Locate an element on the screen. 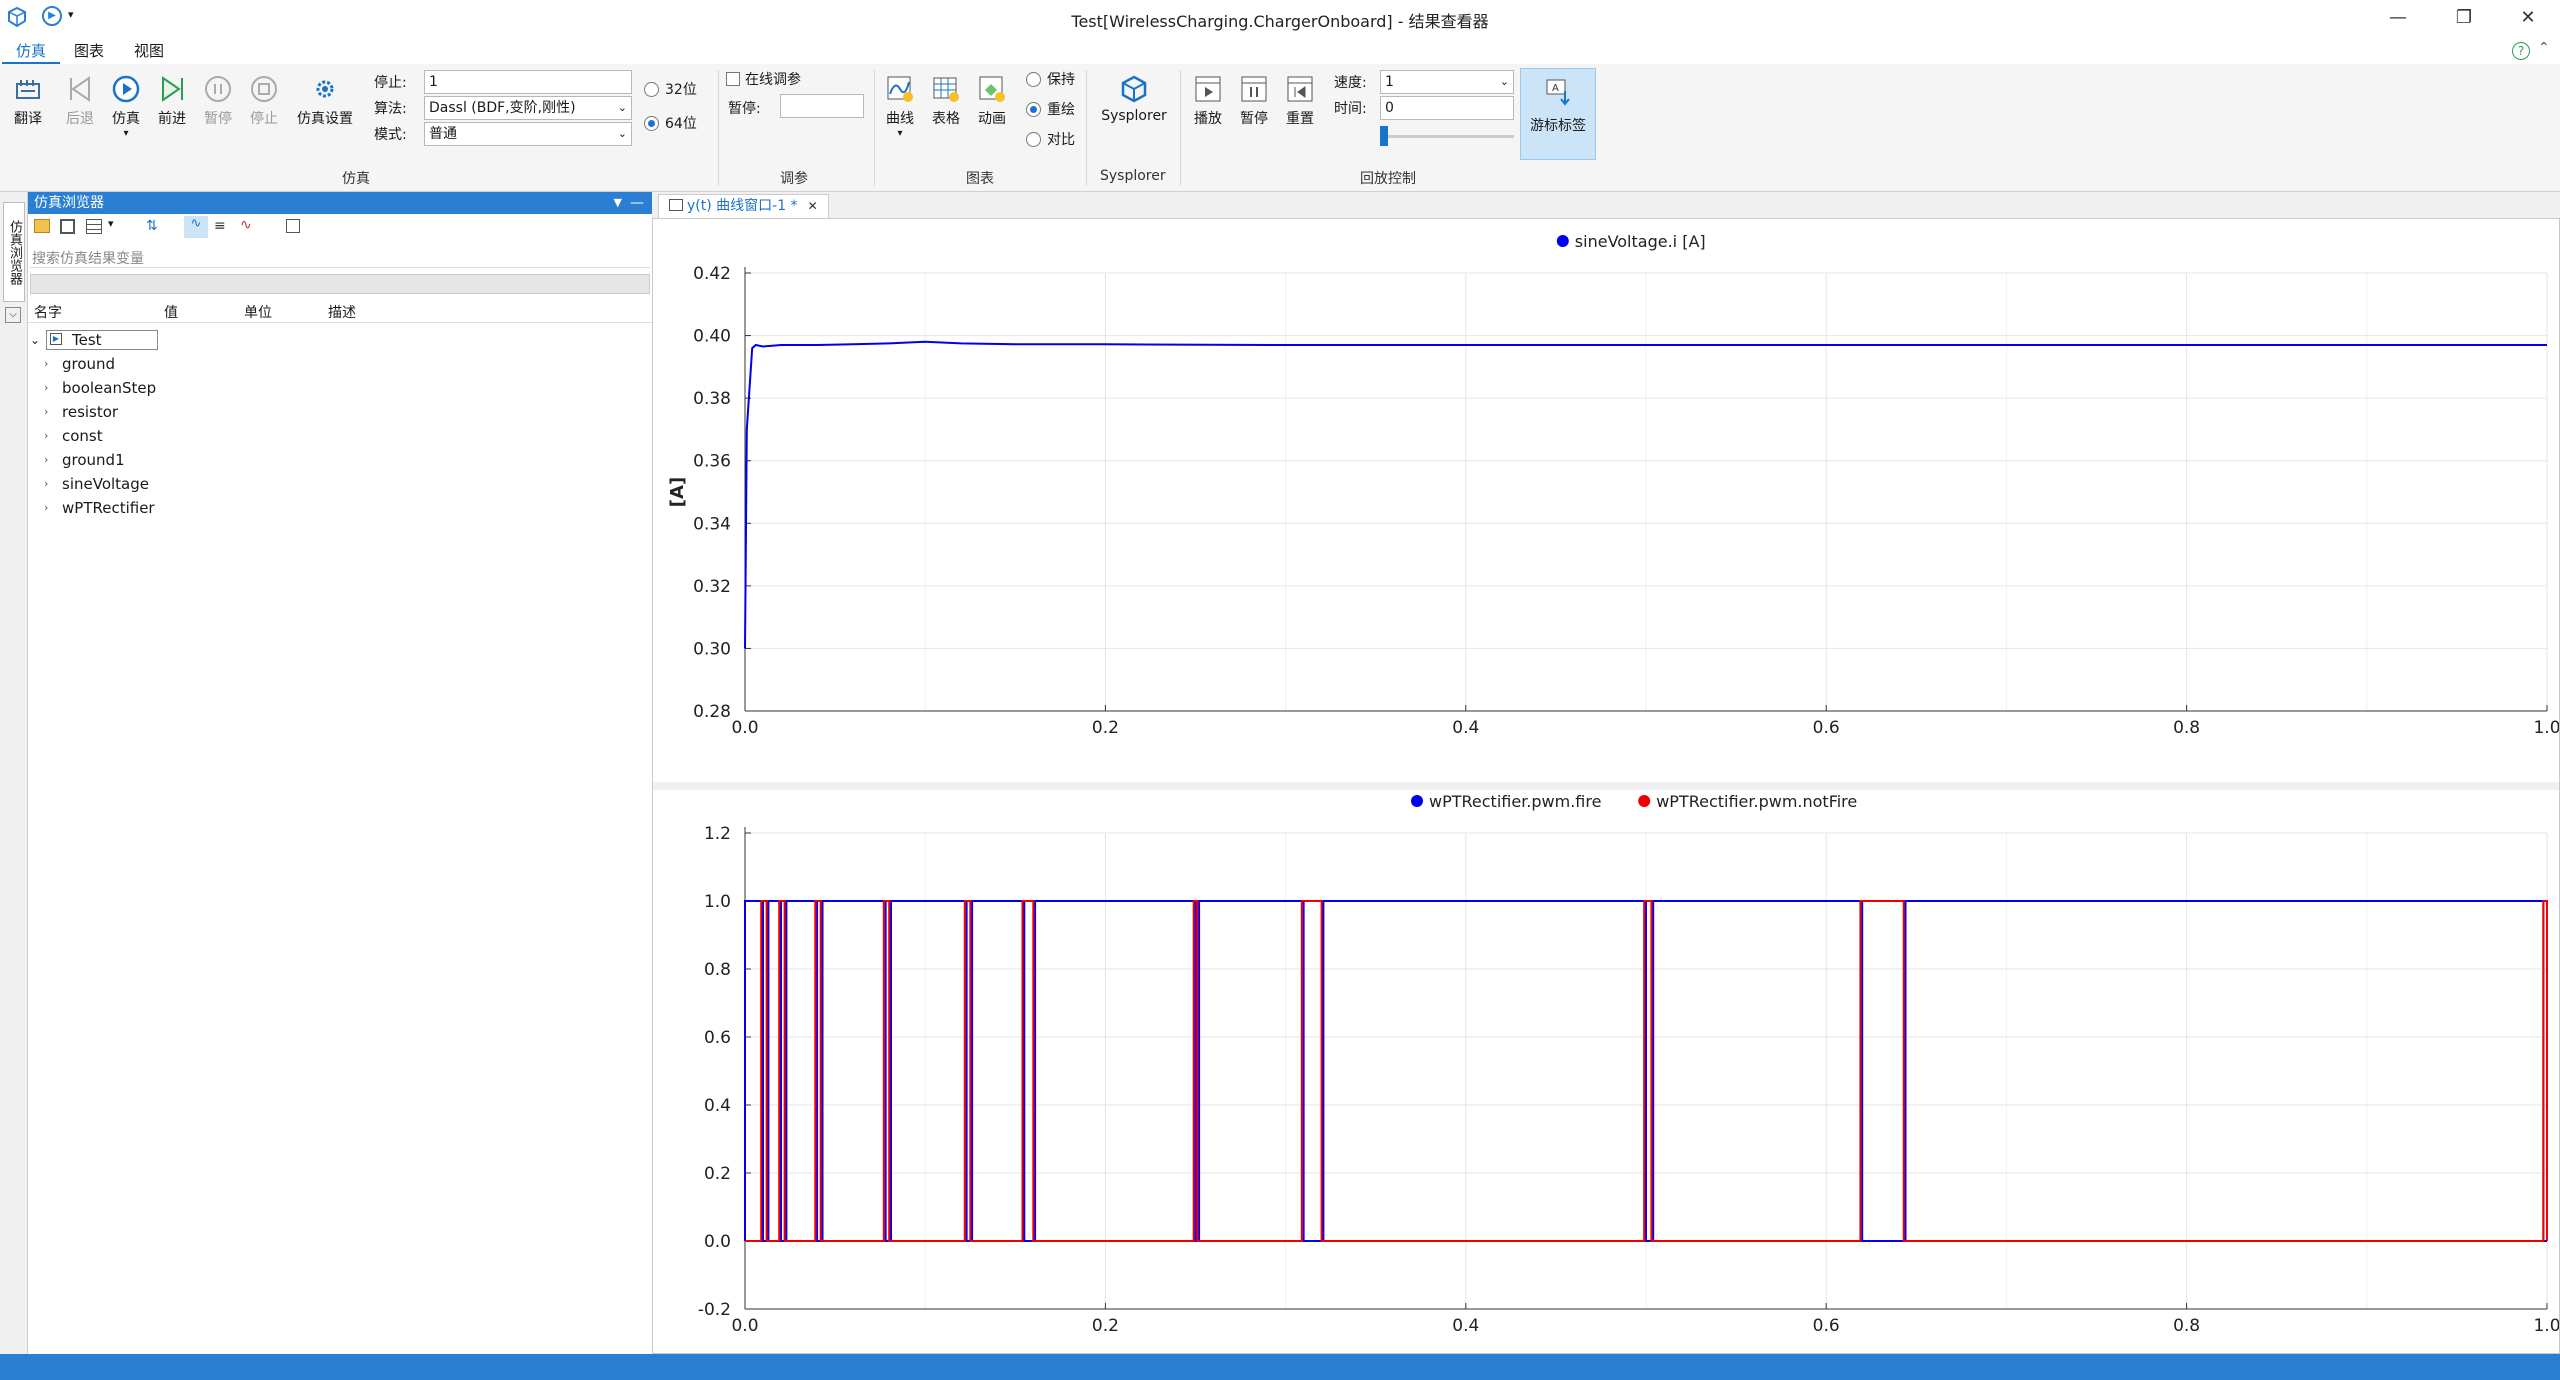 Image resolution: width=2560 pixels, height=1380 pixels. play-button: 播放 is located at coordinates (1208, 101).